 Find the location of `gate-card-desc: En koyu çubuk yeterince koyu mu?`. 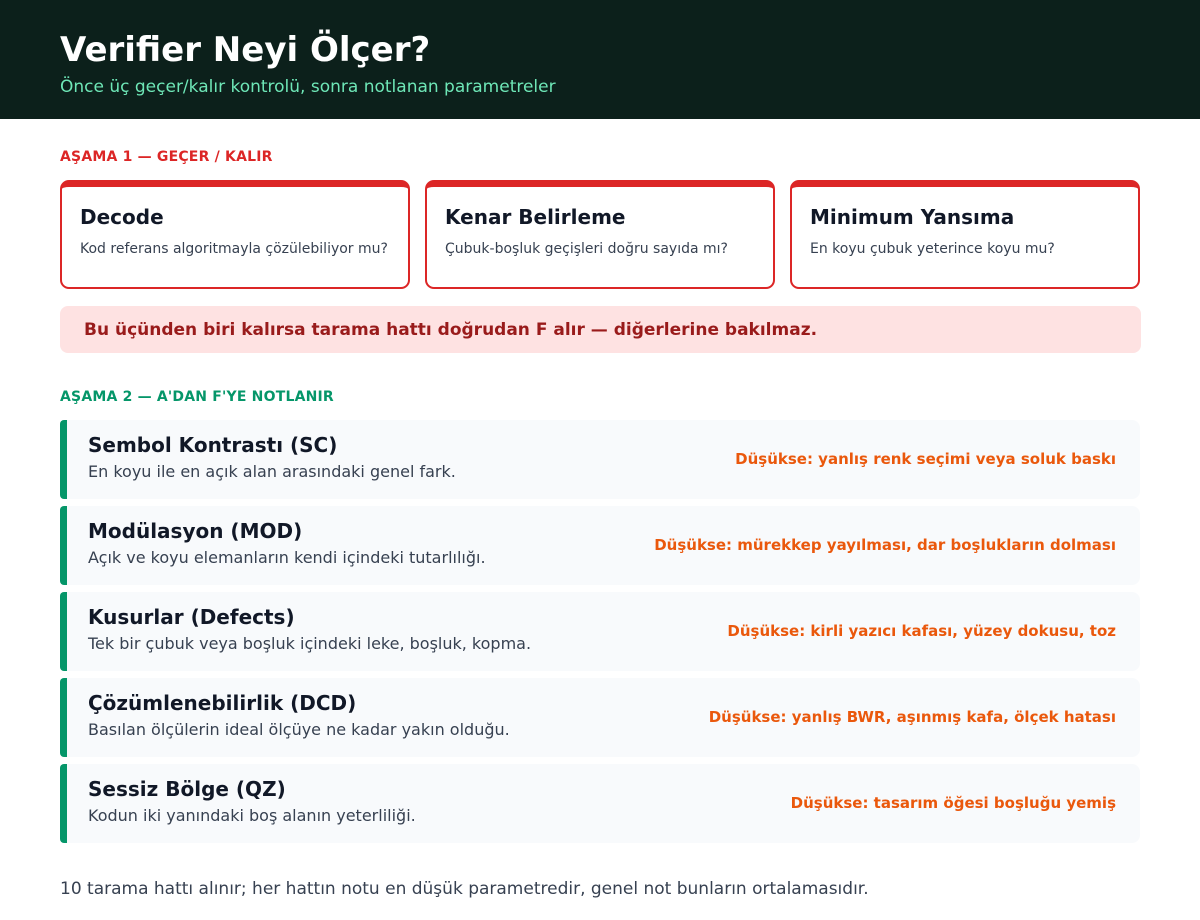

gate-card-desc: En koyu çubuk yeterince koyu mu? is located at coordinates (932, 249).